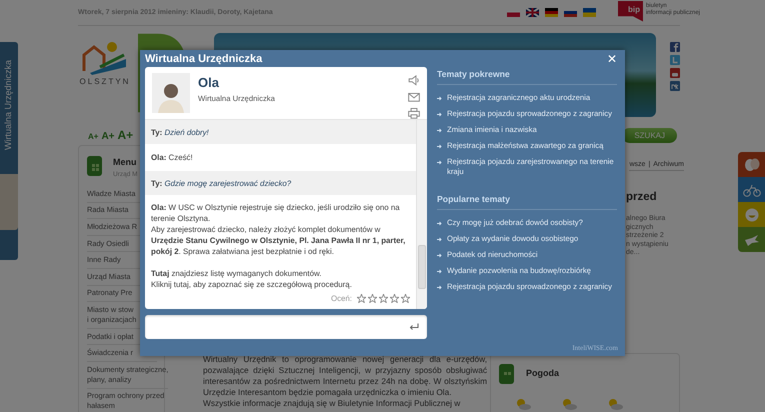  I want to click on weather-icon, so click(506, 374).